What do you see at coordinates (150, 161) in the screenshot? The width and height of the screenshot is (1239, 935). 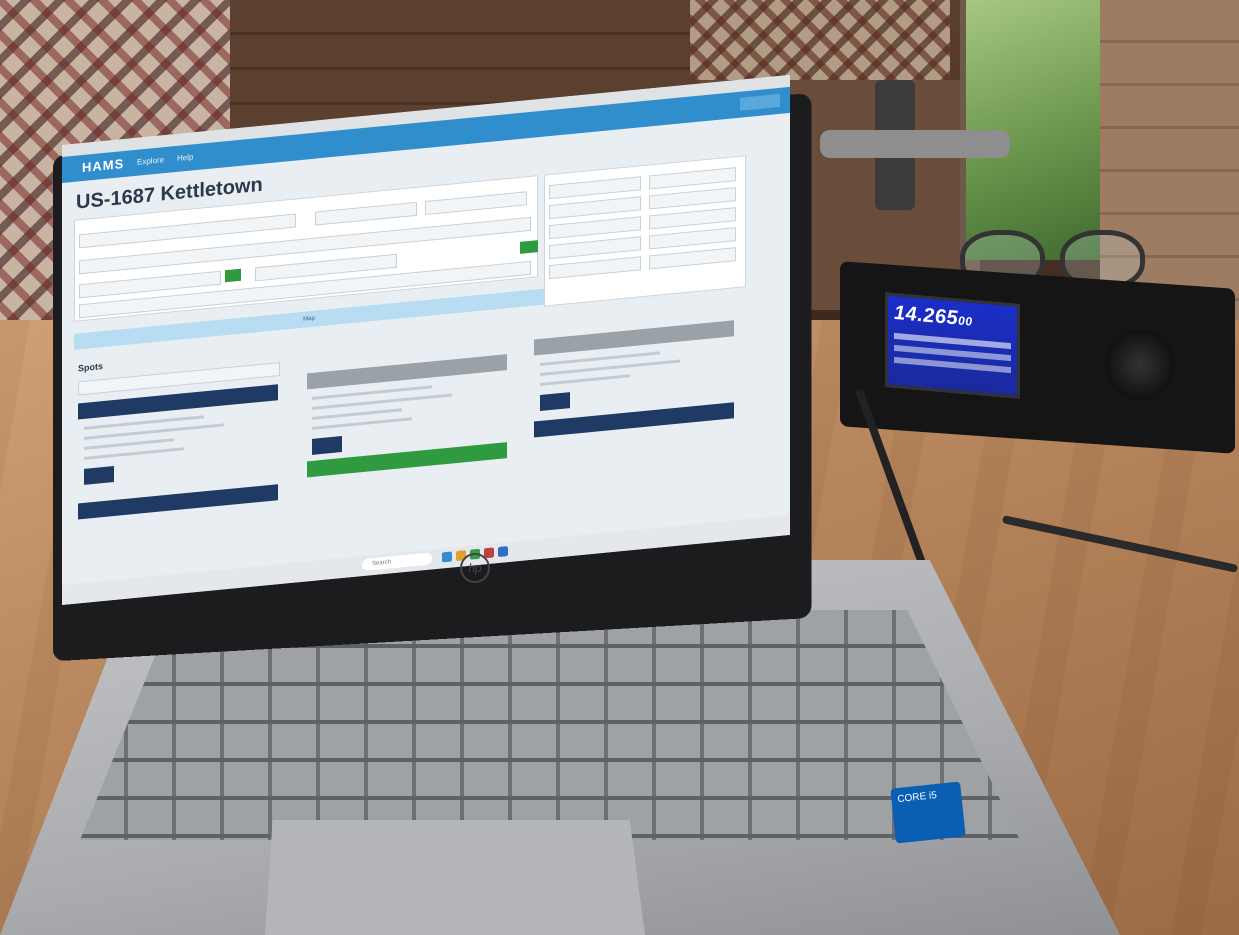 I see `nav-link-explore: Explore` at bounding box center [150, 161].